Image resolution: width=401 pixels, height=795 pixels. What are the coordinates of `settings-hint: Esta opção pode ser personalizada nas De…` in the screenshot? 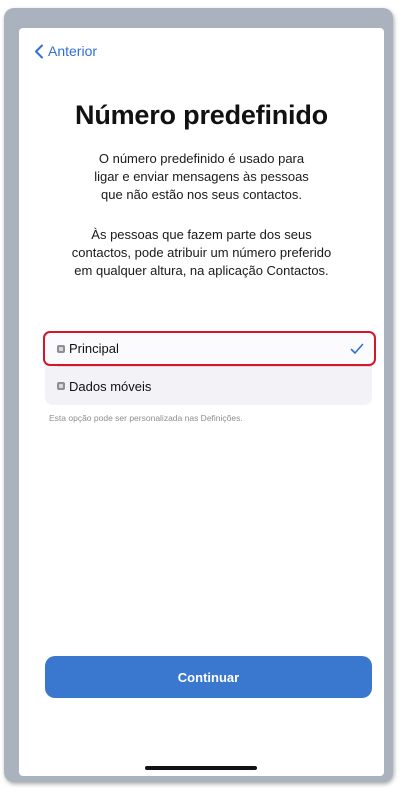 It's located at (146, 418).